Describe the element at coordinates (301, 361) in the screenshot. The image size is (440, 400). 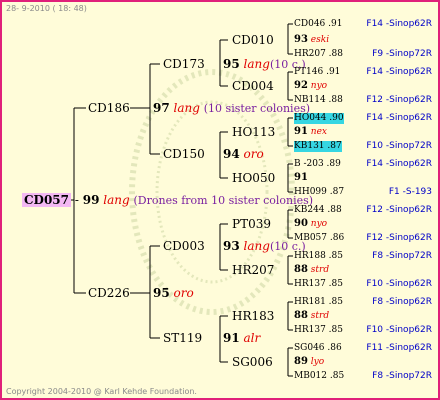
I see `ggp-8-year: 89` at that location.